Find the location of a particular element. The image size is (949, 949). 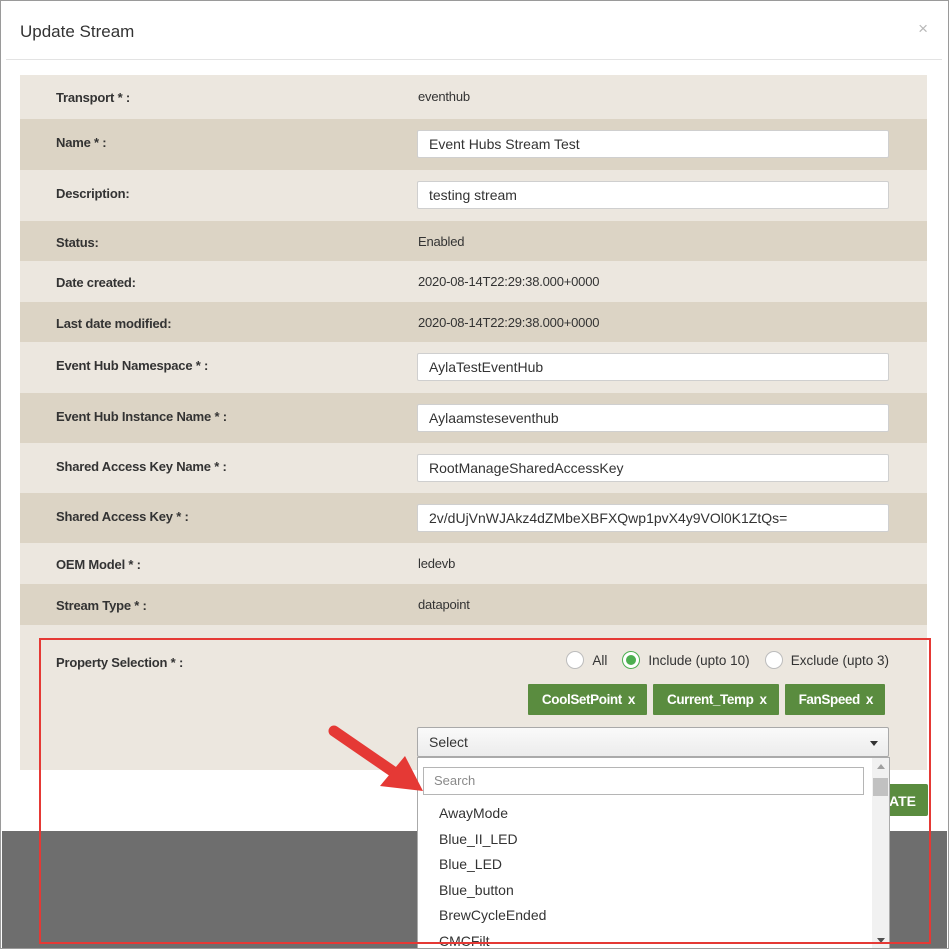

dropdown-scrollbar is located at coordinates (880, 853).